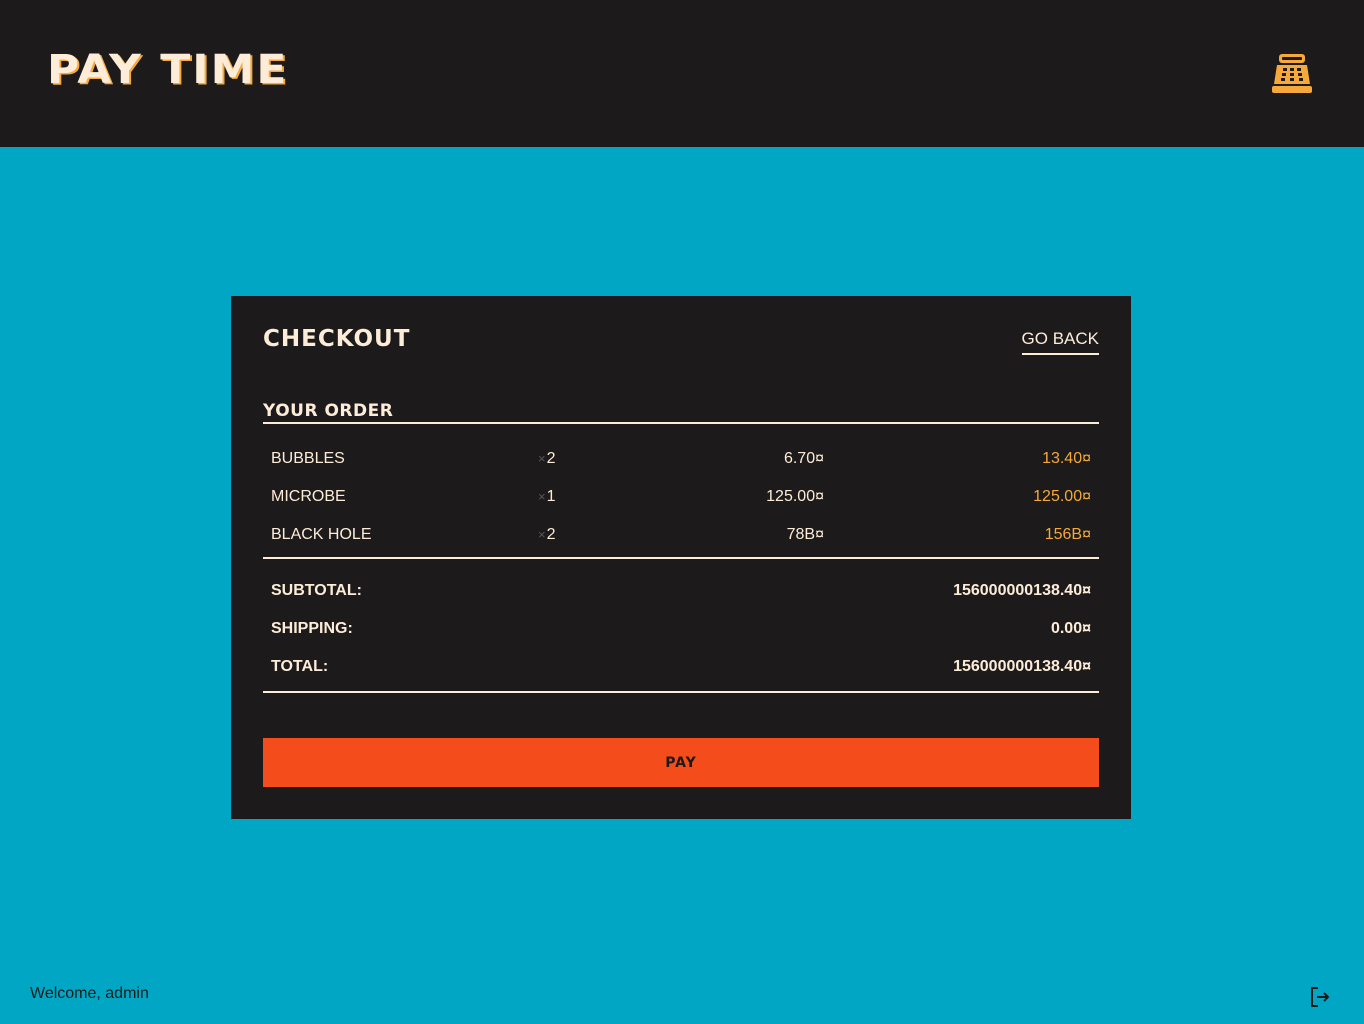 This screenshot has height=1024, width=1364. What do you see at coordinates (681, 630) in the screenshot?
I see `shipping-row: SHIPPING: 0.00¤` at bounding box center [681, 630].